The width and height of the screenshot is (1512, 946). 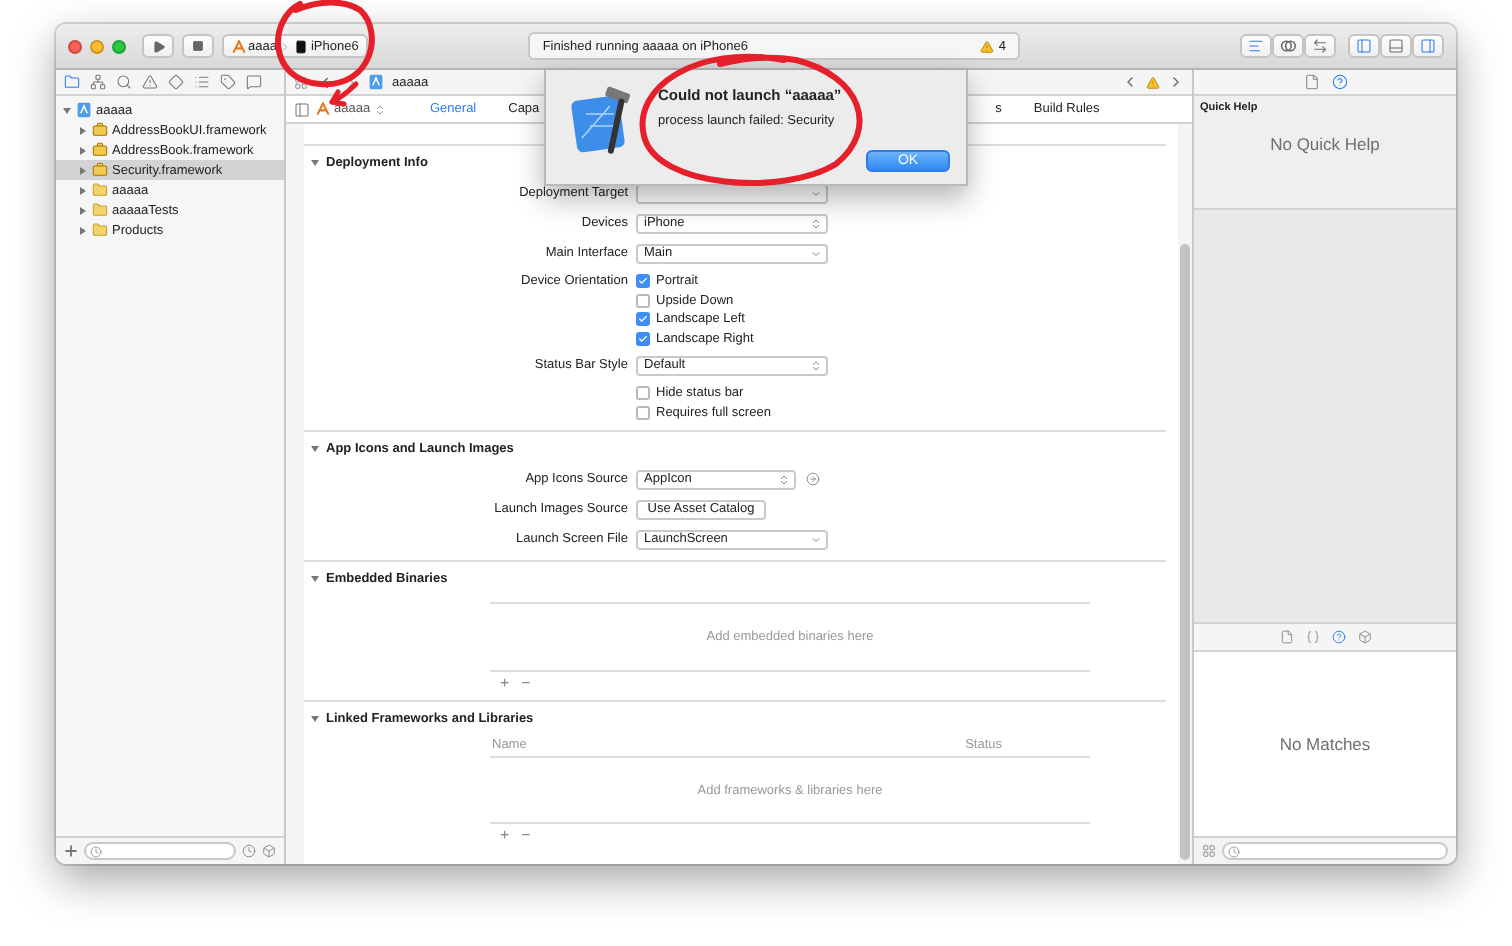 I want to click on annotation-arrow, so click(x=344, y=94).